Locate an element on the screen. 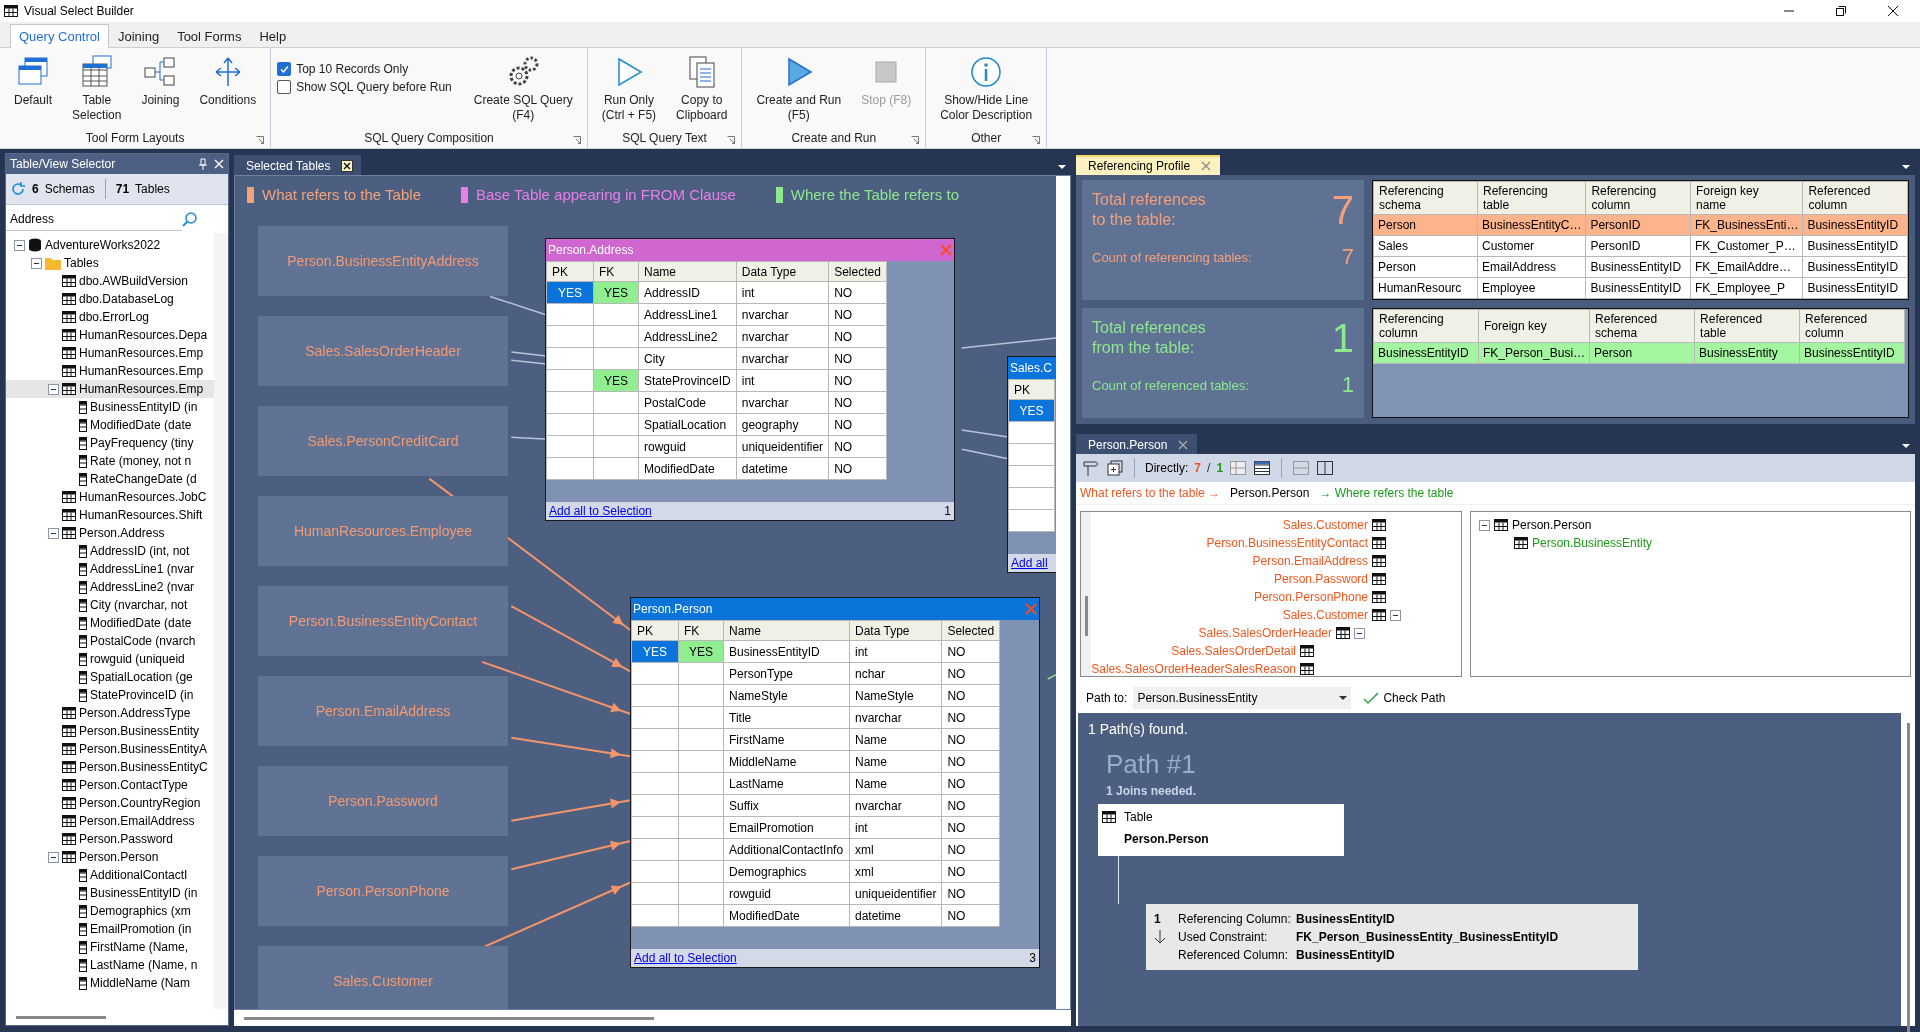  tree-item: dbo.DatabaseLog is located at coordinates (110, 299).